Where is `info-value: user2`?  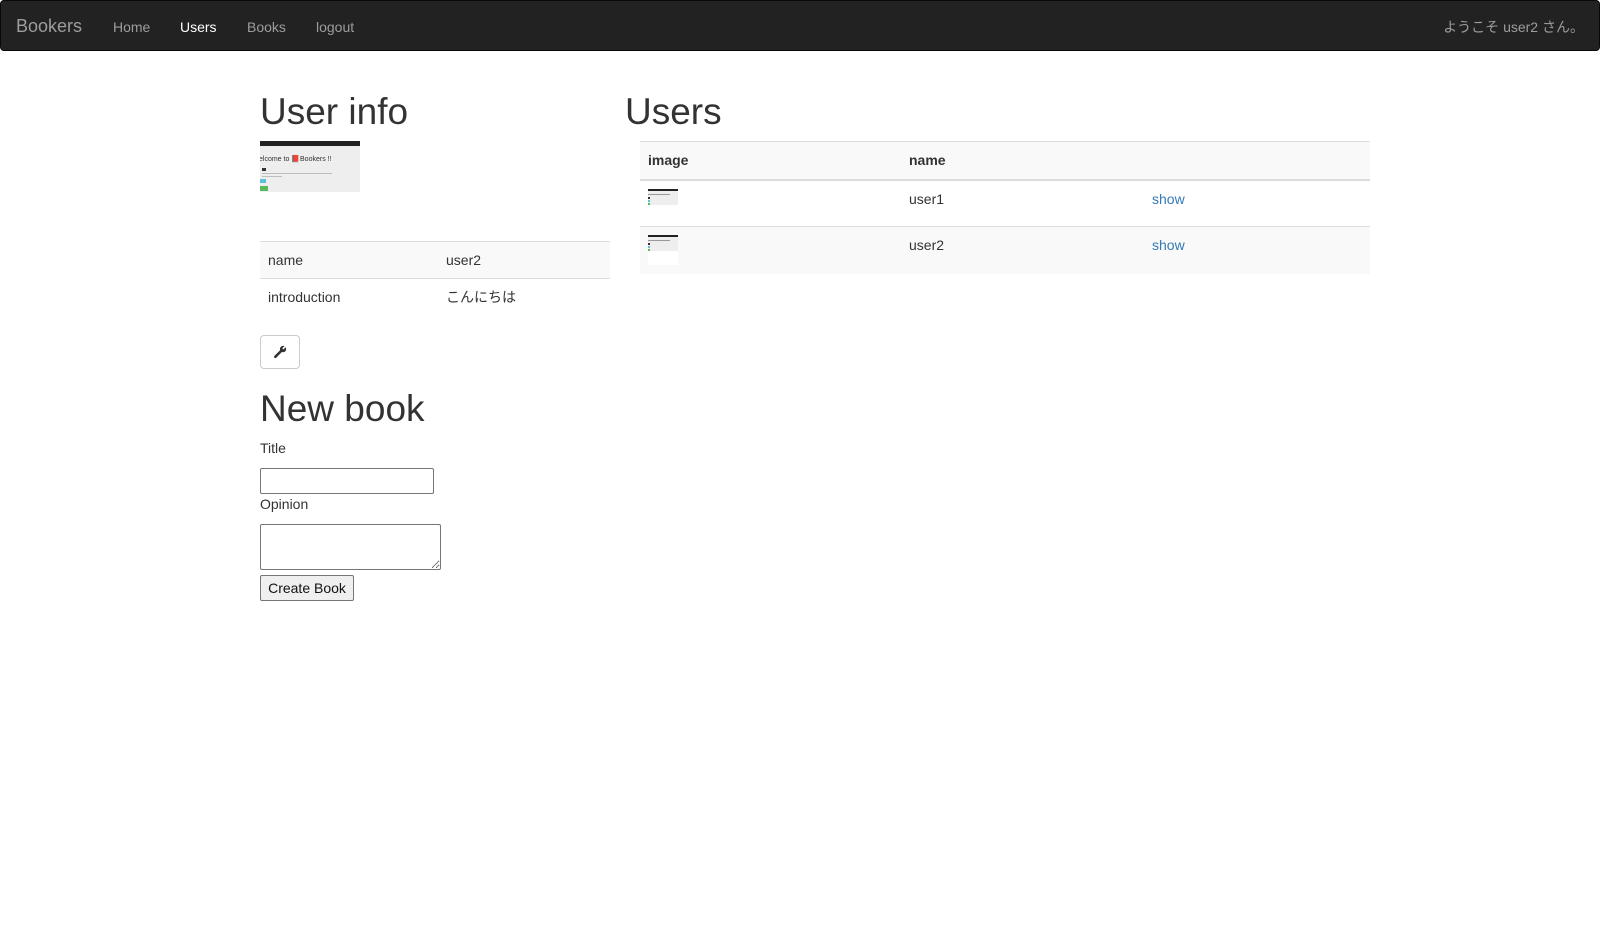 info-value: user2 is located at coordinates (524, 260).